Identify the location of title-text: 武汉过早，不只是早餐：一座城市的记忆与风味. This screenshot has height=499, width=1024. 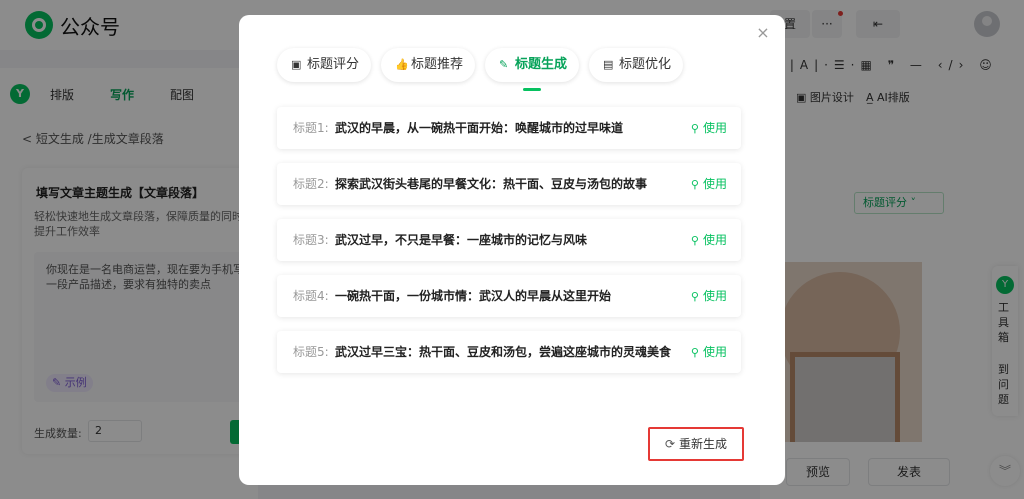
(461, 240).